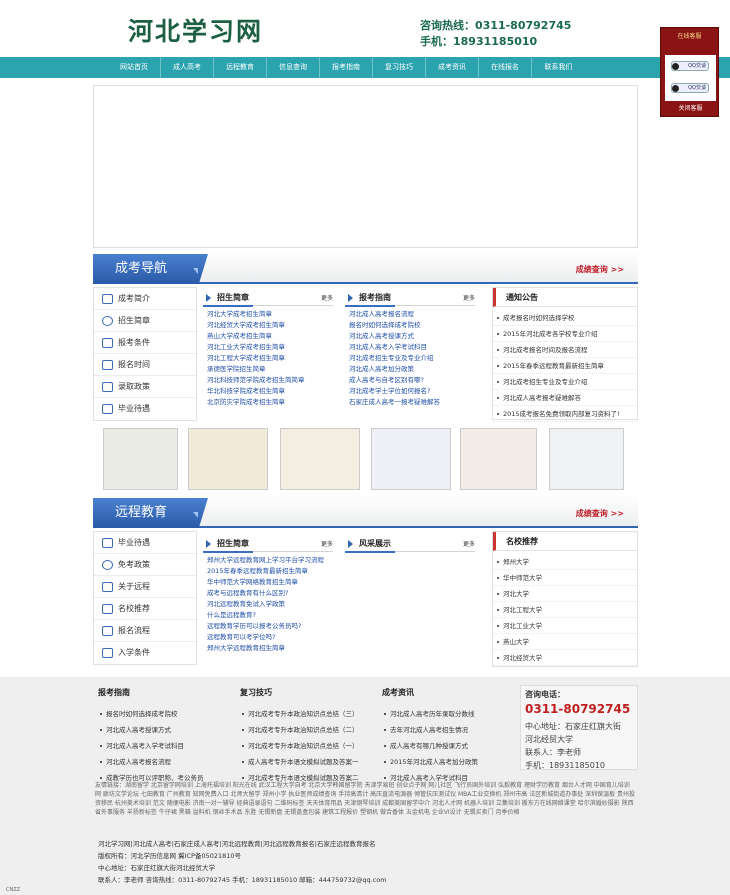 Image resolution: width=730 pixels, height=895 pixels. I want to click on list-item: 河北工程大学, so click(565, 610).